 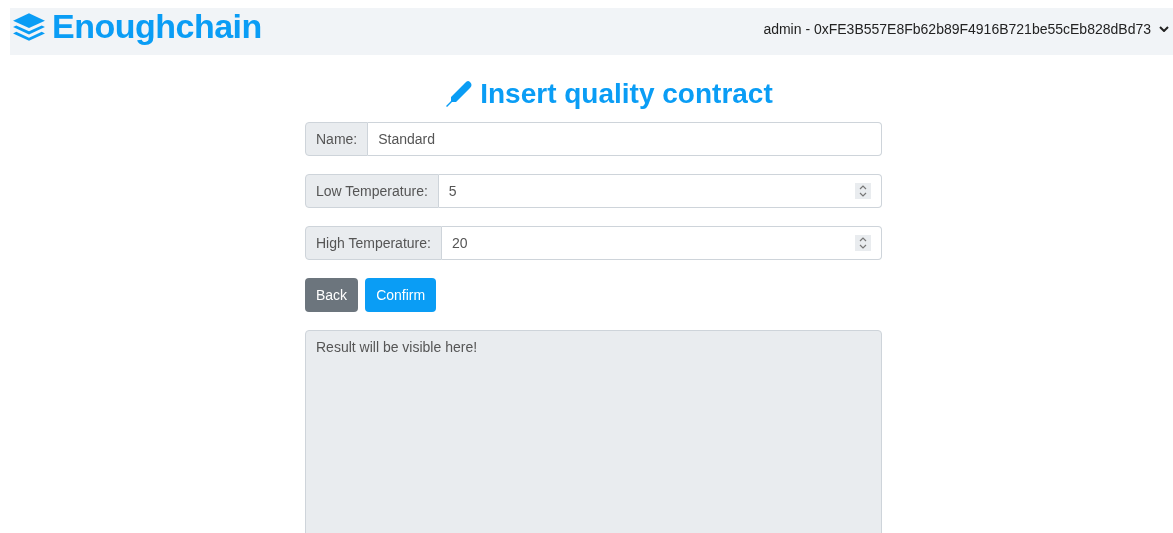 What do you see at coordinates (626, 94) in the screenshot?
I see `page-title: Insert quality contract` at bounding box center [626, 94].